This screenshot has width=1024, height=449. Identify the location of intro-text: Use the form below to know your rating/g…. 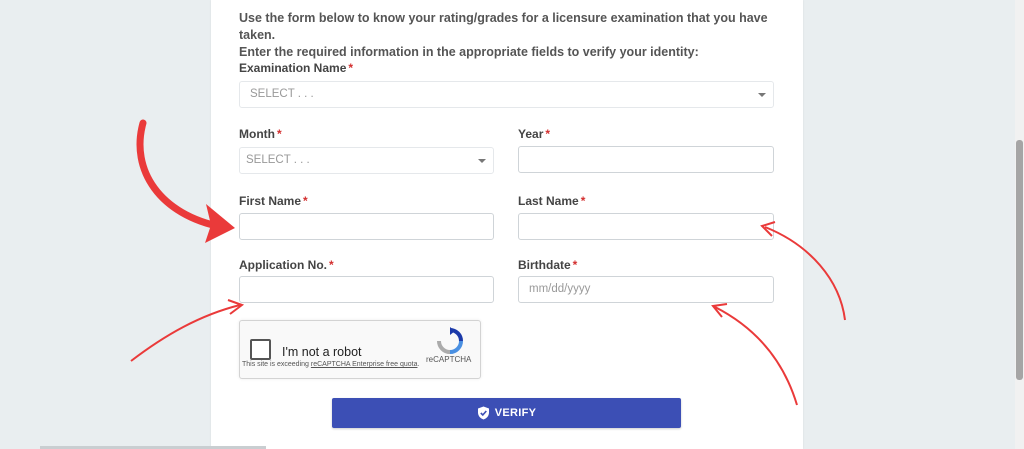
(509, 35).